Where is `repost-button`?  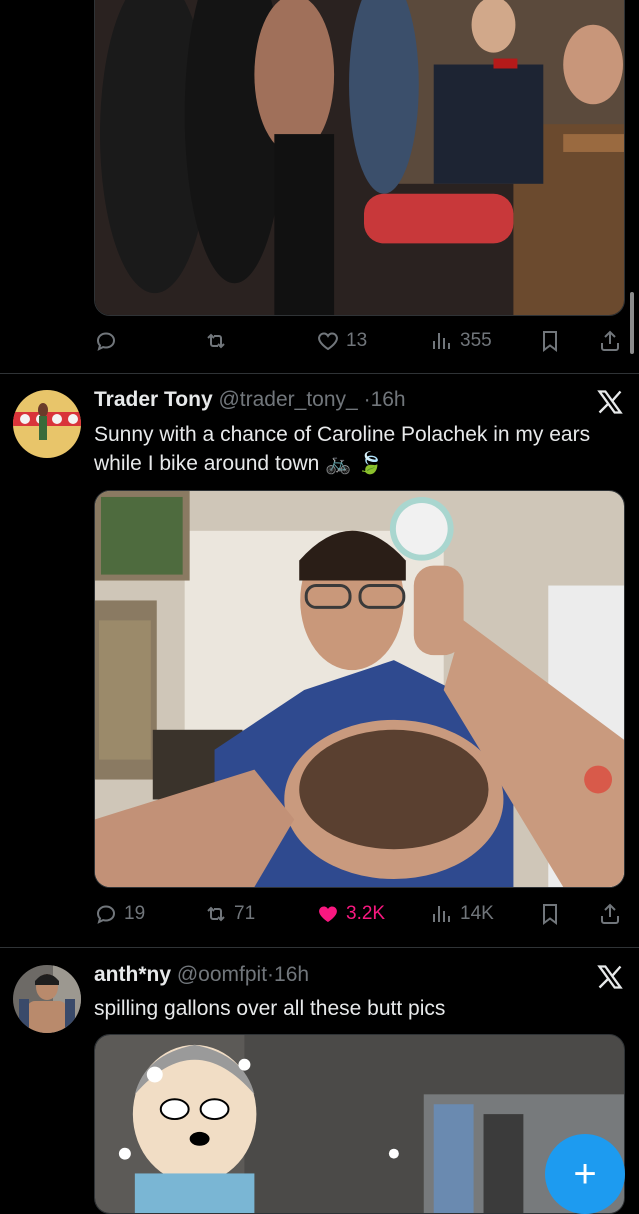 repost-button is located at coordinates (219, 341).